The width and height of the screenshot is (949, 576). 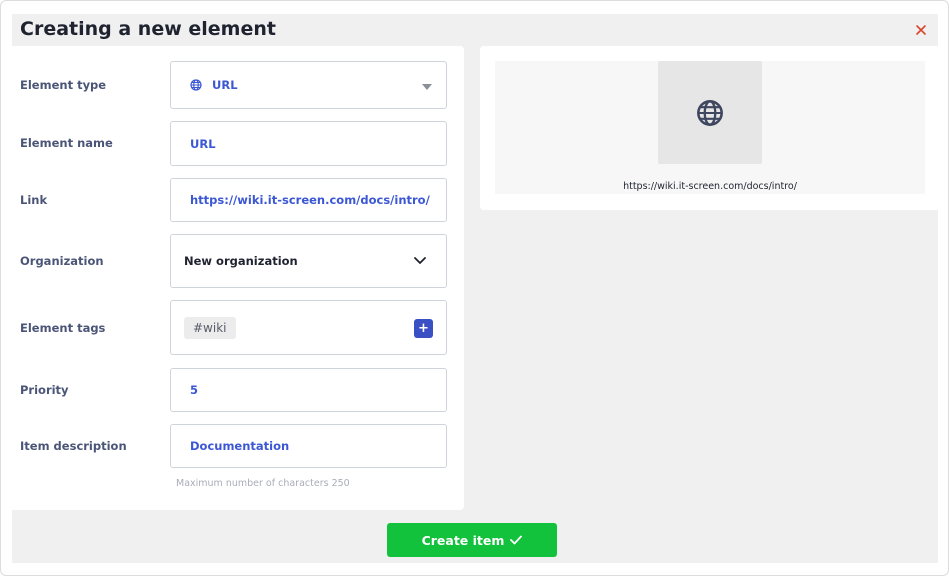 What do you see at coordinates (308, 261) in the screenshot?
I see `organization-select: New organization` at bounding box center [308, 261].